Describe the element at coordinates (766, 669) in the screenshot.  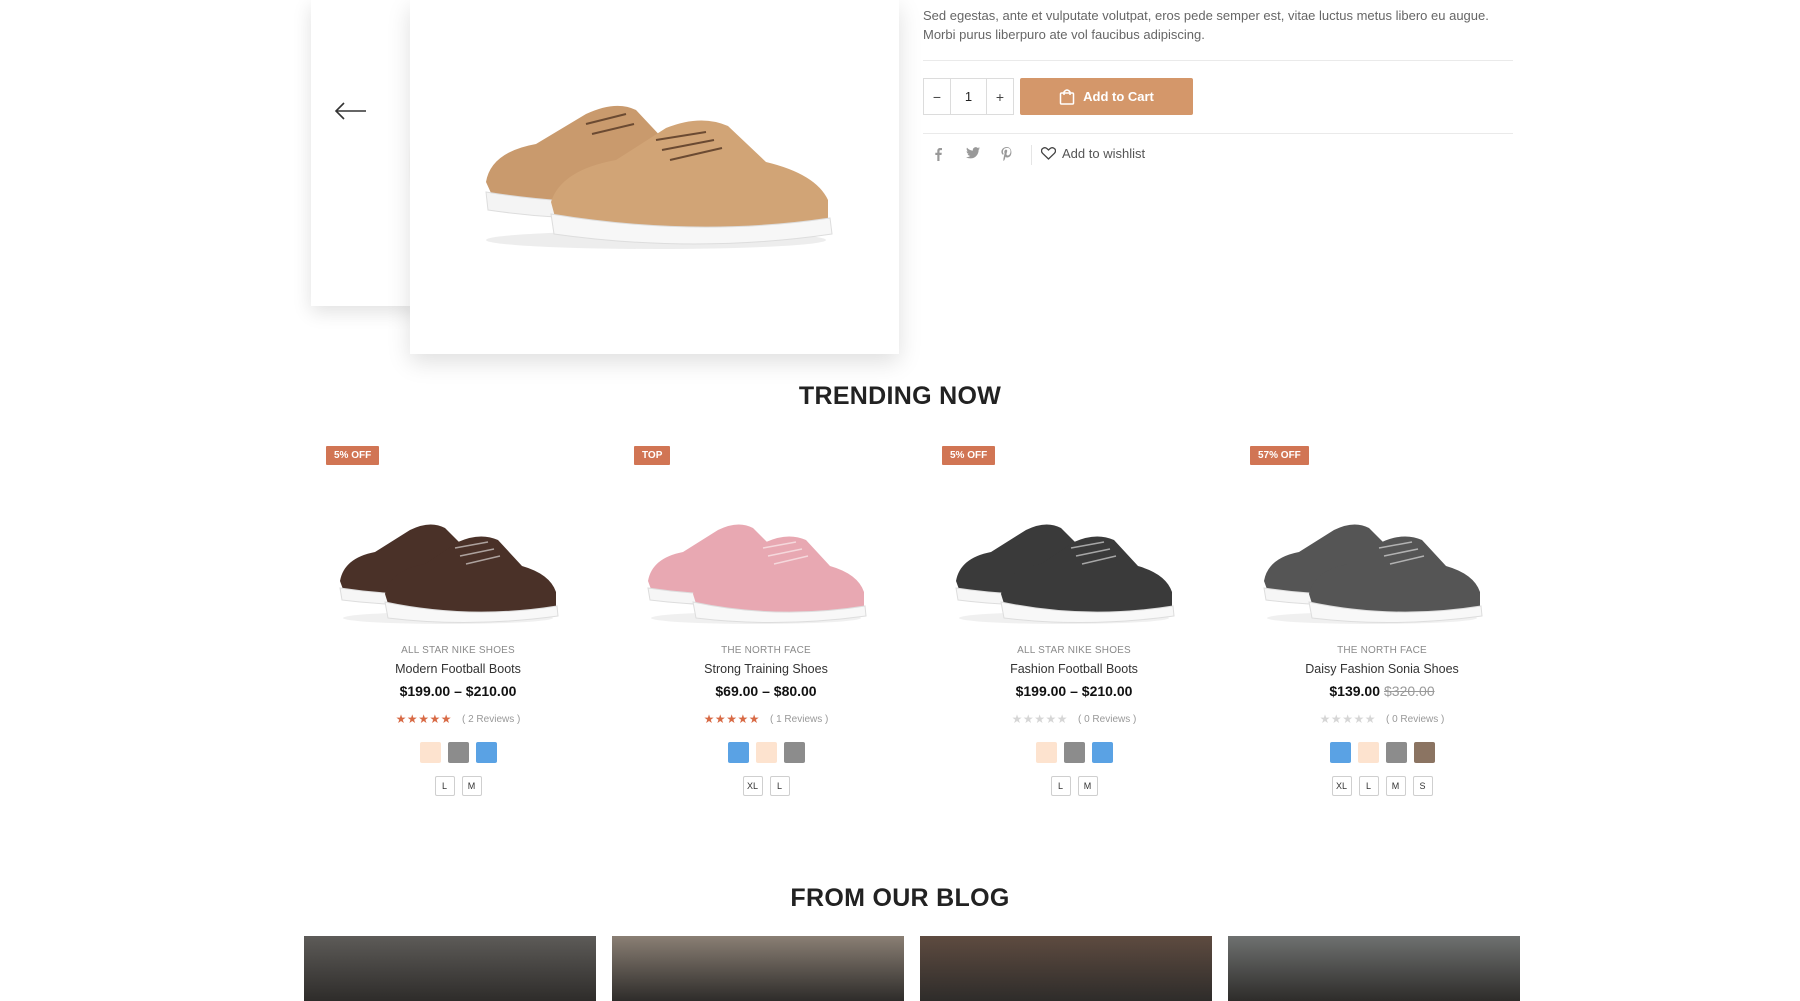
I see `product-name-link: Strong Training Shoes` at that location.